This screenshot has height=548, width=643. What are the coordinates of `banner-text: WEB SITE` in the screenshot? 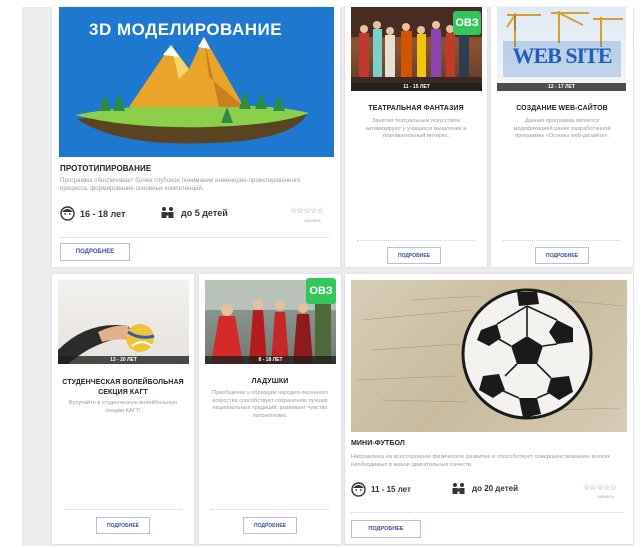 It's located at (562, 55).